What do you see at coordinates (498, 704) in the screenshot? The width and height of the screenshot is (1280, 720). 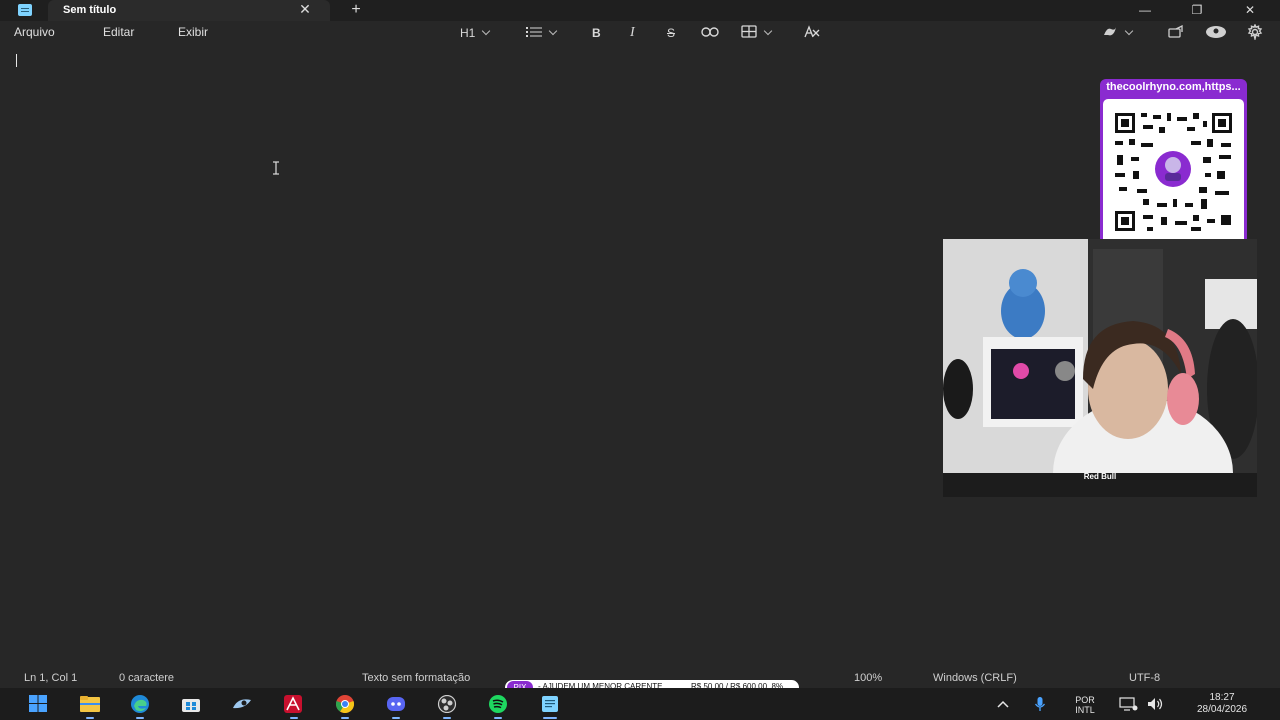 I see `spotify-icon` at bounding box center [498, 704].